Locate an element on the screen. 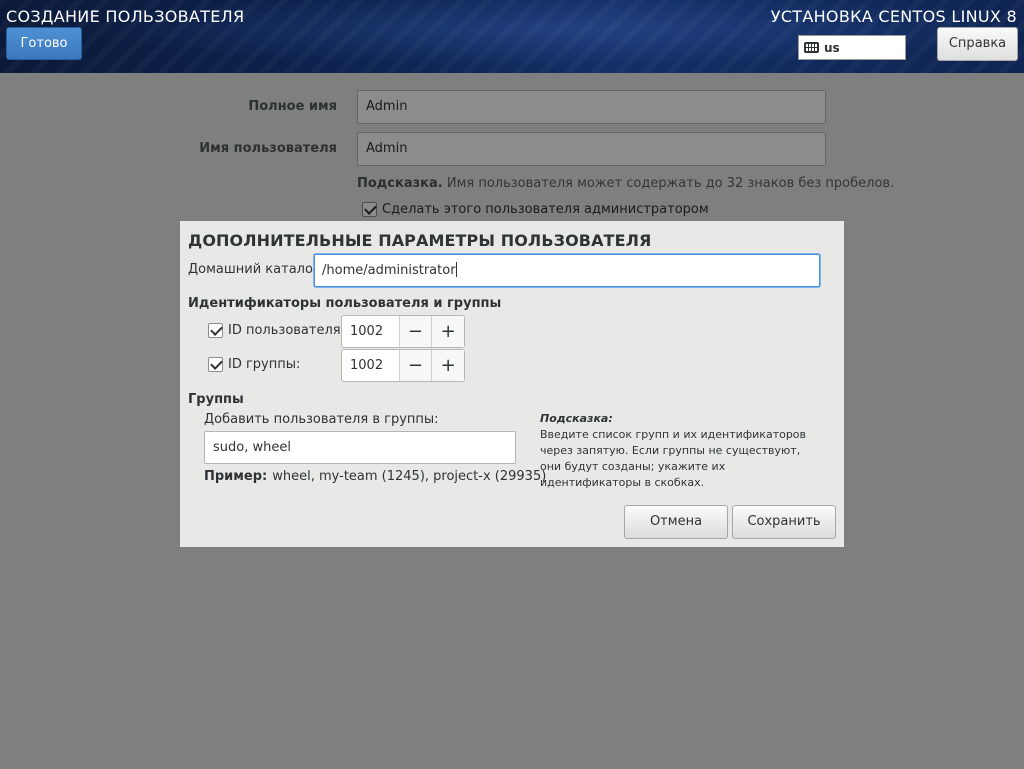  uid-decrement-button: − is located at coordinates (415, 331).